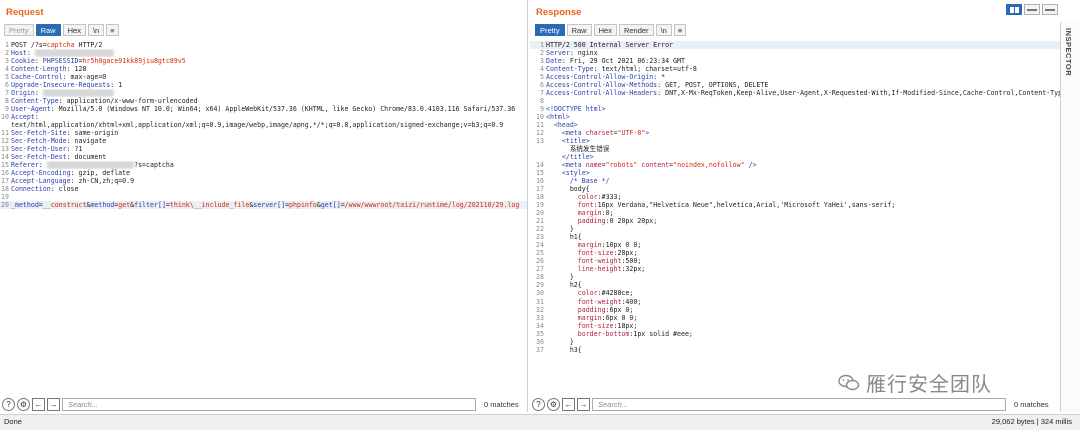  What do you see at coordinates (803, 261) in the screenshot?
I see `line-text: font-weight:500;` at bounding box center [803, 261].